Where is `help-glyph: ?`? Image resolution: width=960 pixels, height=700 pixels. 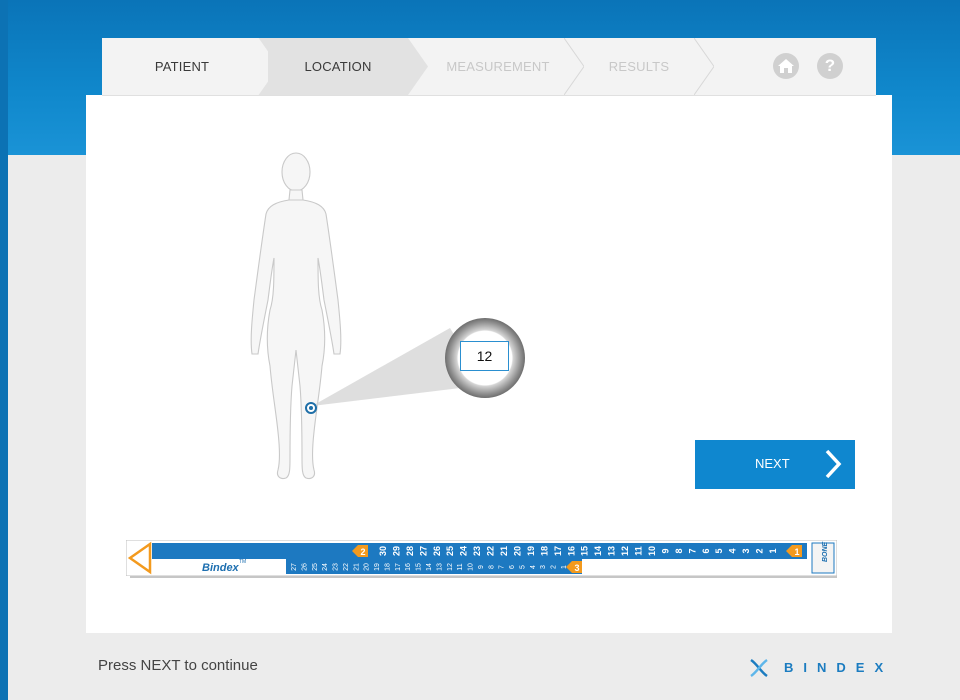 help-glyph: ? is located at coordinates (830, 65).